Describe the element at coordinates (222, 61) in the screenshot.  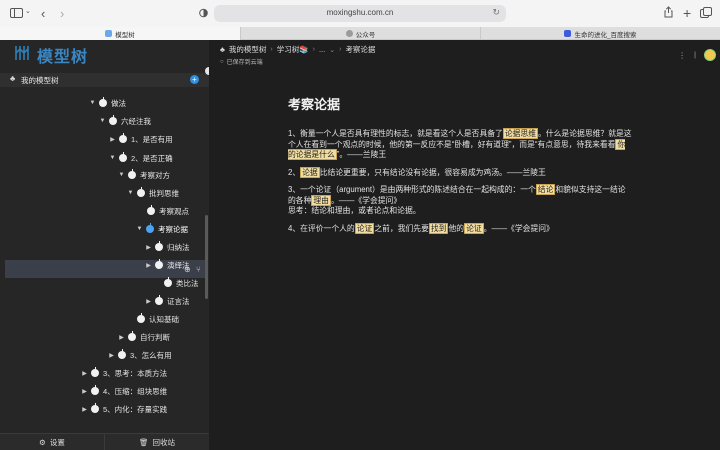
I see `cloud-save-icon: ○` at that location.